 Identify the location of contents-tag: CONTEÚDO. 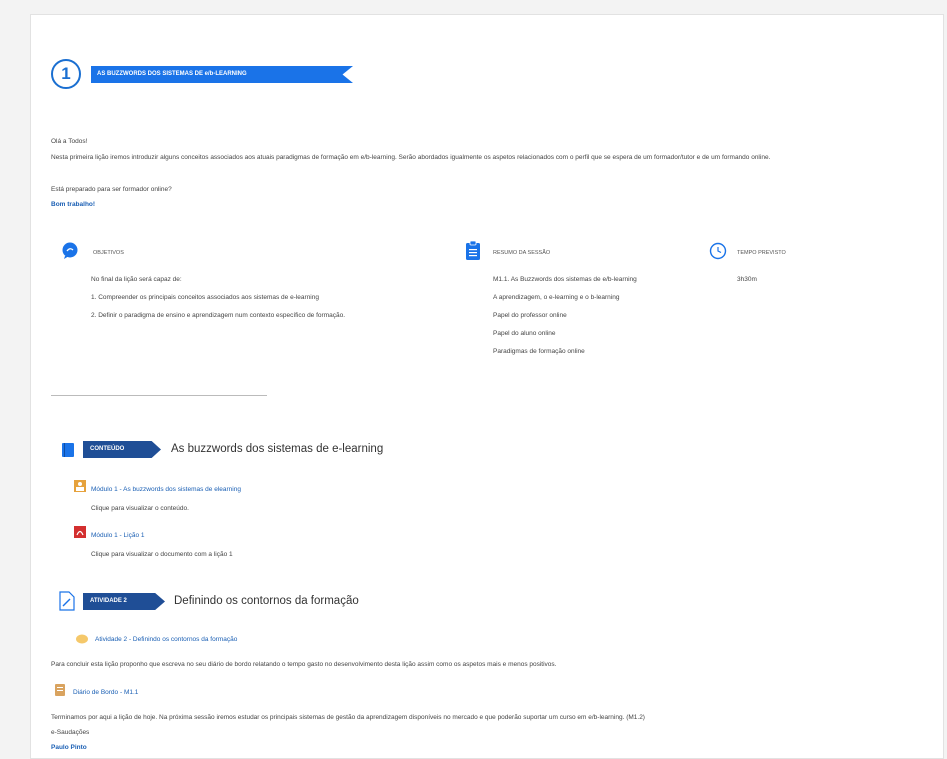
(122, 449).